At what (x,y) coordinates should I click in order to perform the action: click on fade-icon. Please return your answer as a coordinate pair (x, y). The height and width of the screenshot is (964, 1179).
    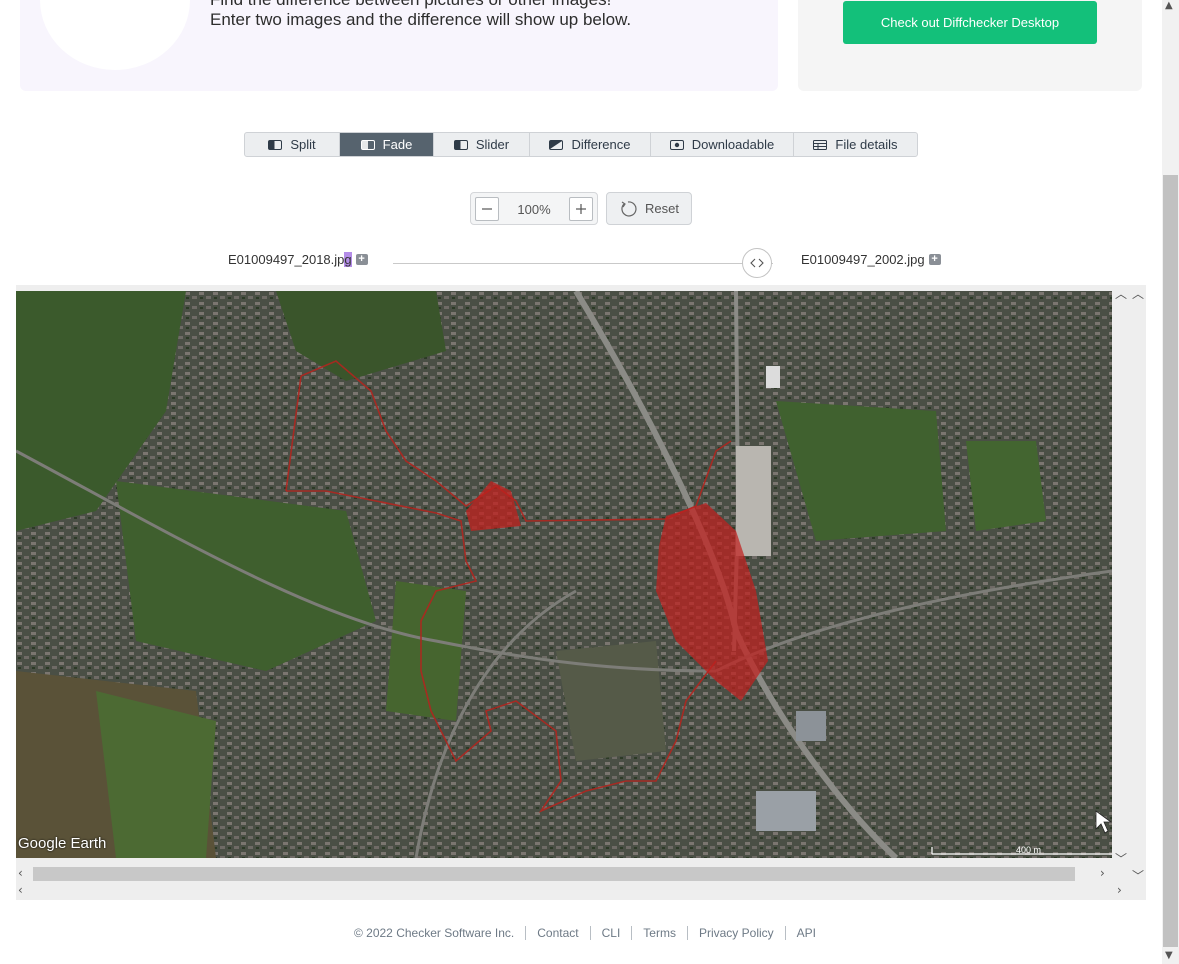
    Looking at the image, I should click on (367, 144).